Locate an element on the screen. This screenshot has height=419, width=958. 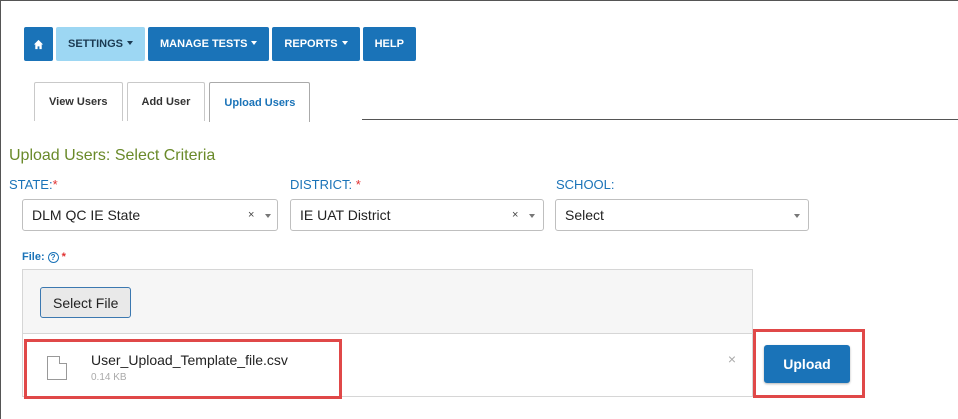
nav-manage-tests-button: MANAGE TESTS is located at coordinates (209, 44).